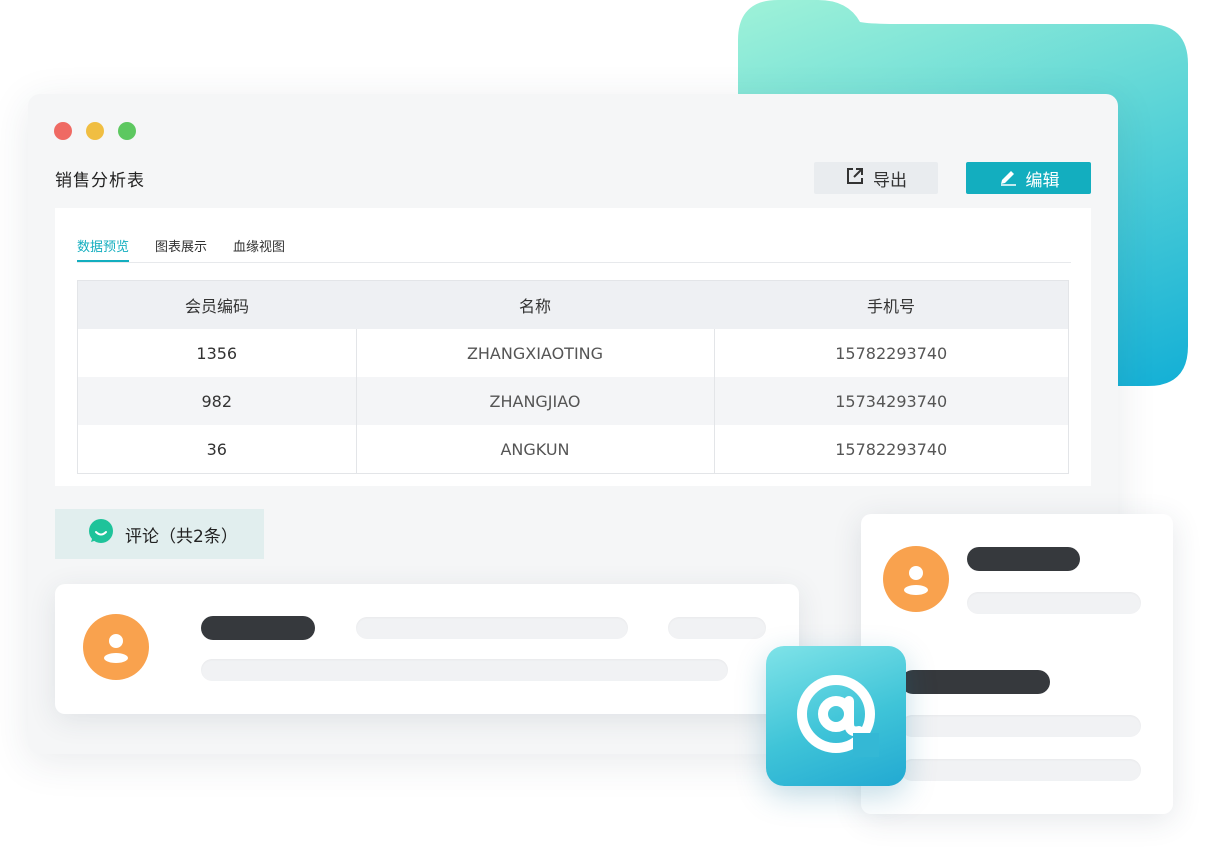 The width and height of the screenshot is (1212, 862). Describe the element at coordinates (855, 178) in the screenshot. I see `external-link-icon` at that location.